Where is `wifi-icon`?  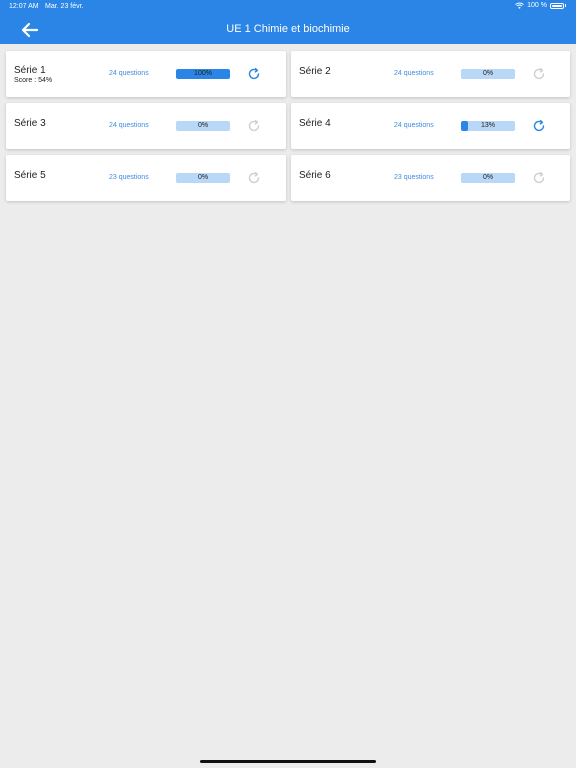 wifi-icon is located at coordinates (519, 5).